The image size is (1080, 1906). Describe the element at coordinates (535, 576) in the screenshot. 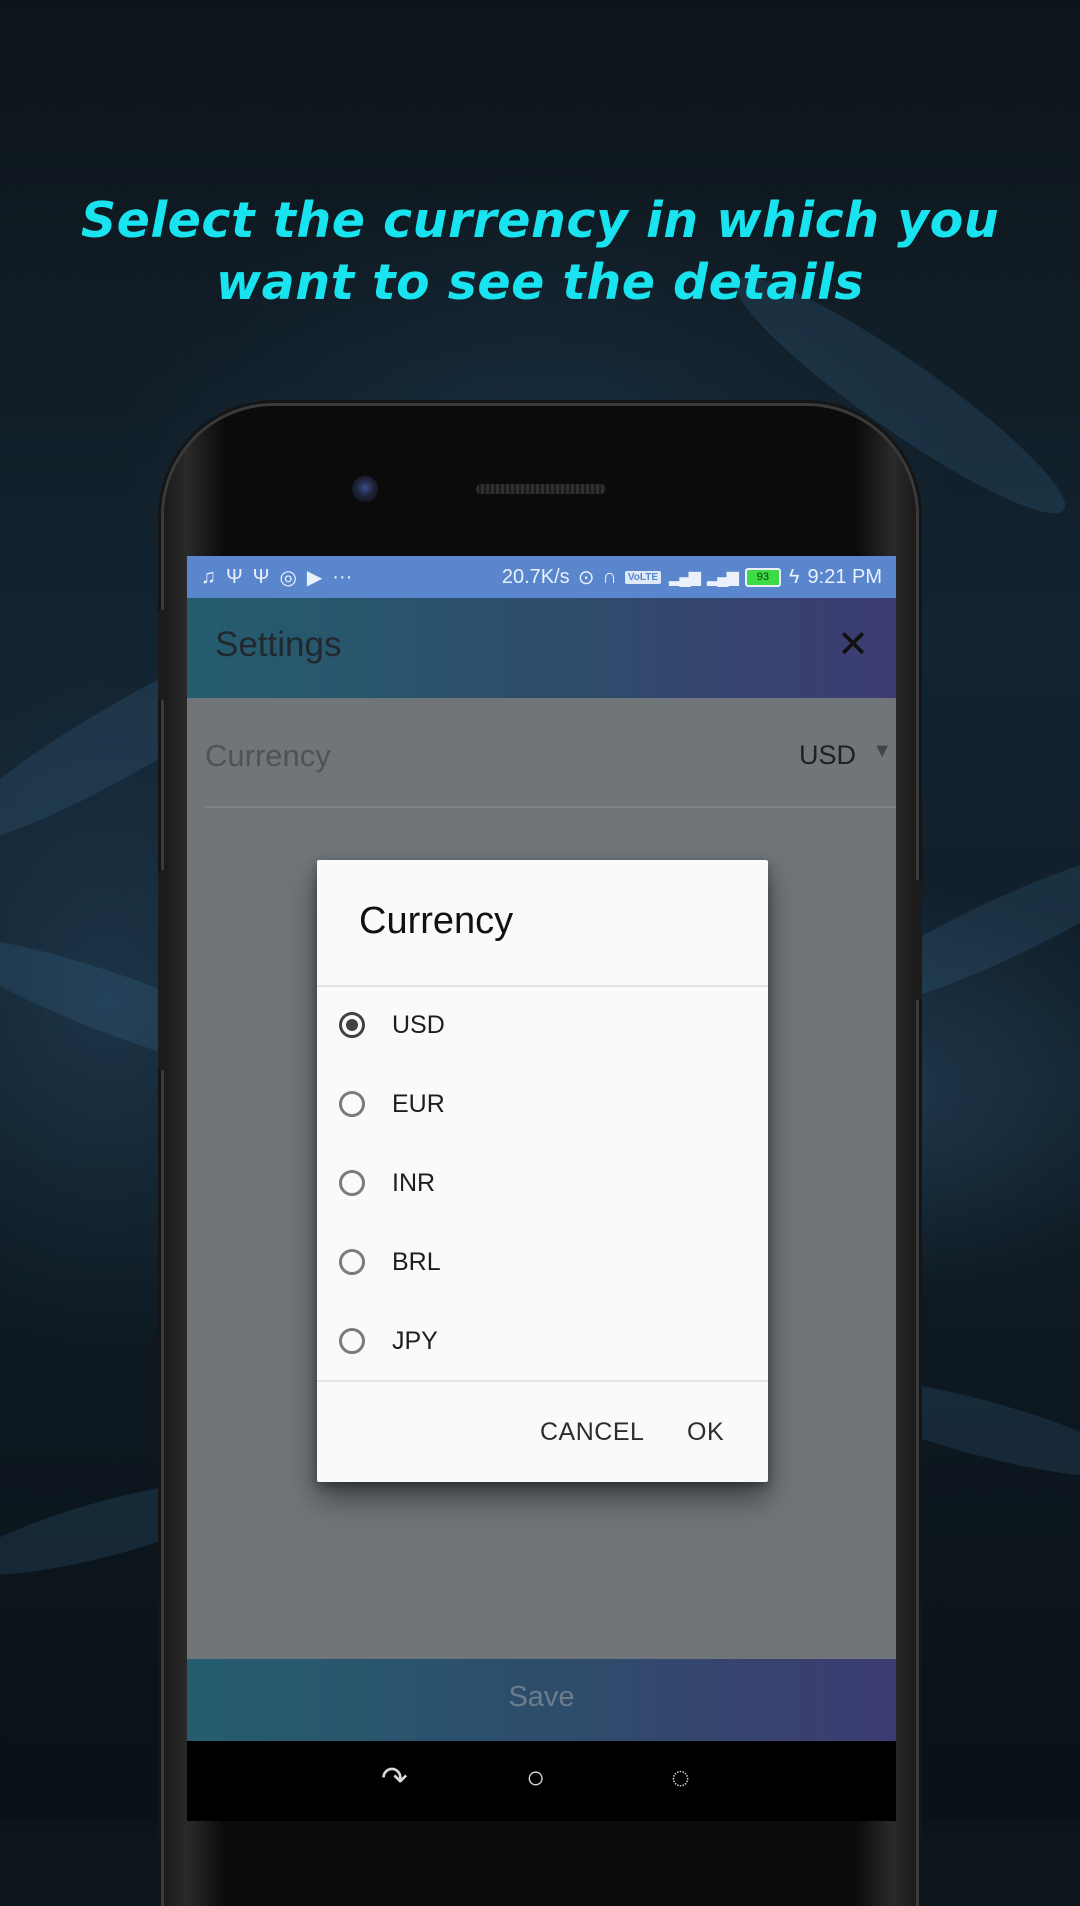

I see `network-speed: 20.7K/s` at that location.